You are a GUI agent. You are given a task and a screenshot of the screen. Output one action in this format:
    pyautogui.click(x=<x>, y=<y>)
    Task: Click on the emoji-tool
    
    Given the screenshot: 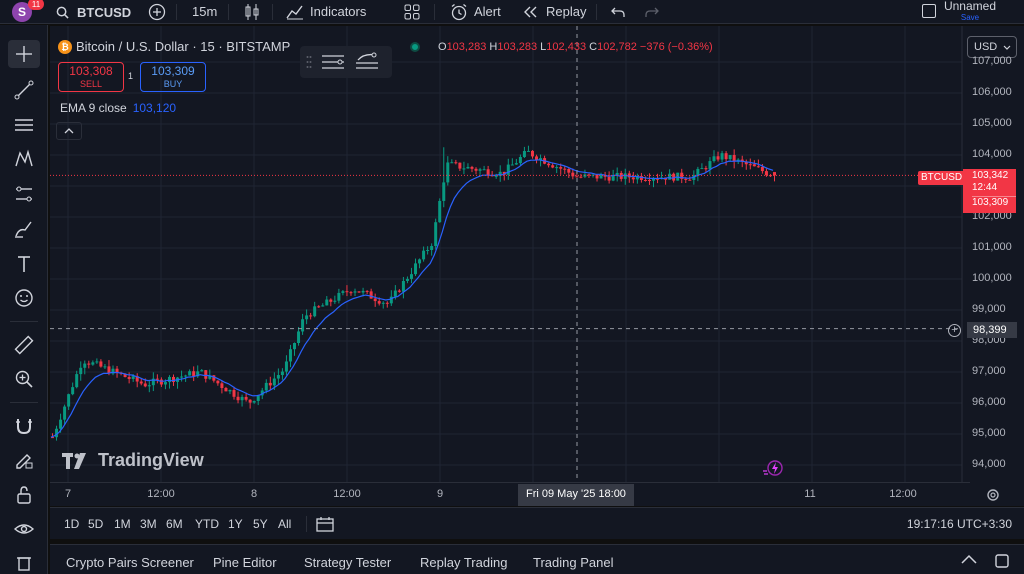 What is the action you would take?
    pyautogui.click(x=24, y=298)
    